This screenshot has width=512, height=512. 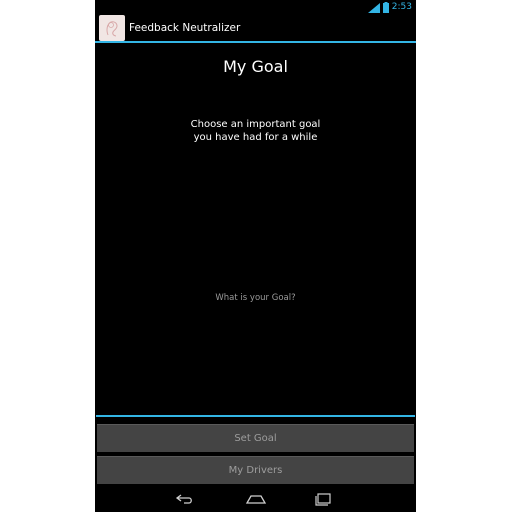 What do you see at coordinates (255, 66) in the screenshot?
I see `page-title: My Goal` at bounding box center [255, 66].